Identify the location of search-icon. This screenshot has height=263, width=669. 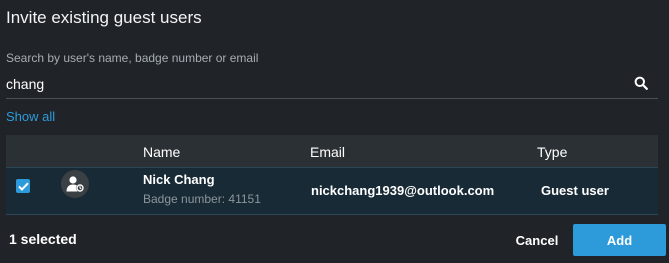
(641, 83).